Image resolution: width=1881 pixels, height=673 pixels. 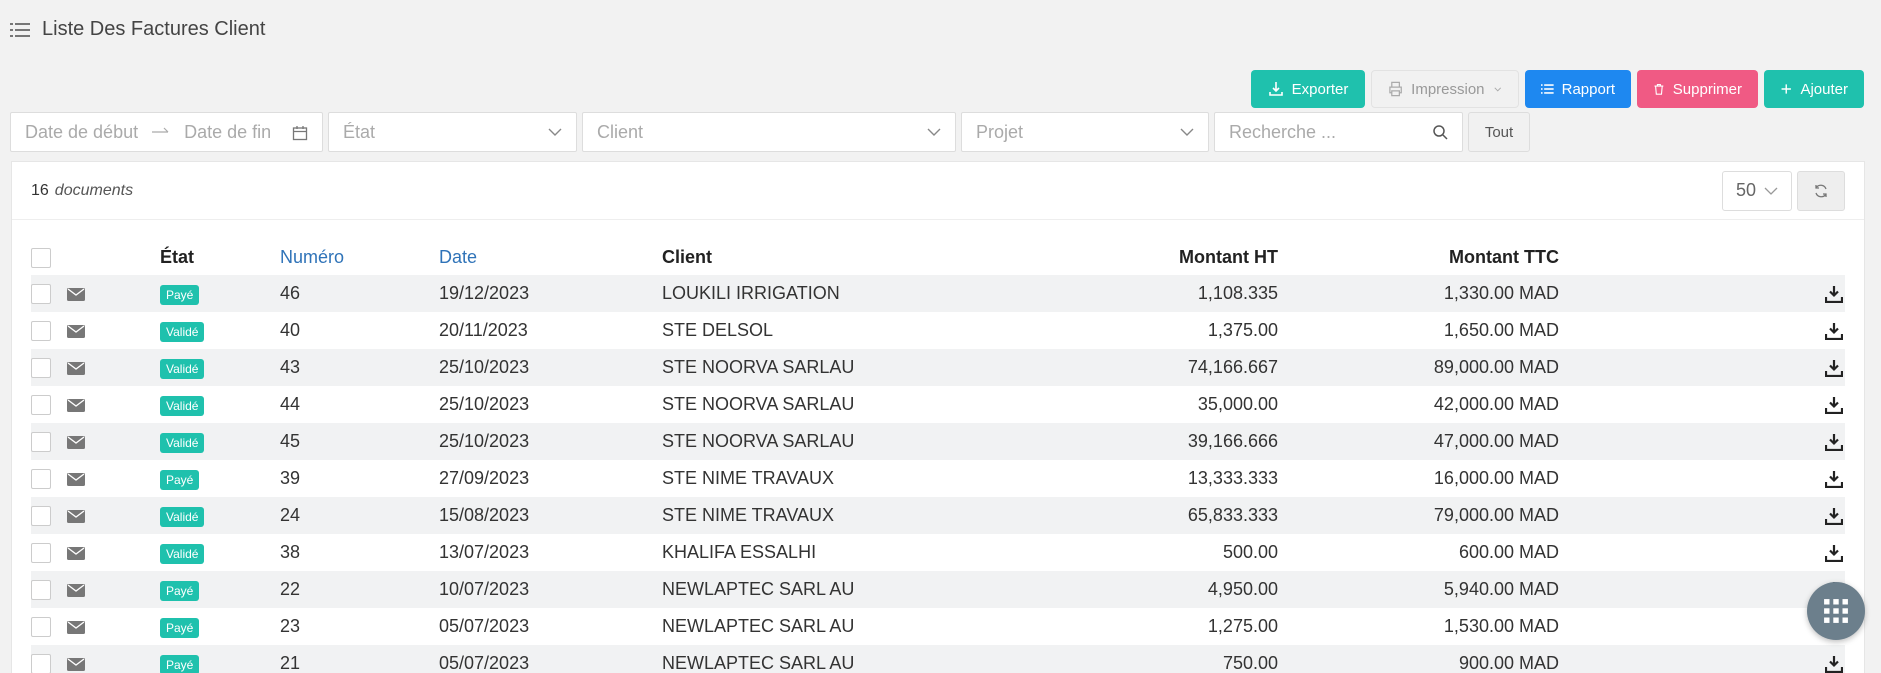 What do you see at coordinates (166, 132) in the screenshot?
I see `date-range-picker: Date de début Date de fin` at bounding box center [166, 132].